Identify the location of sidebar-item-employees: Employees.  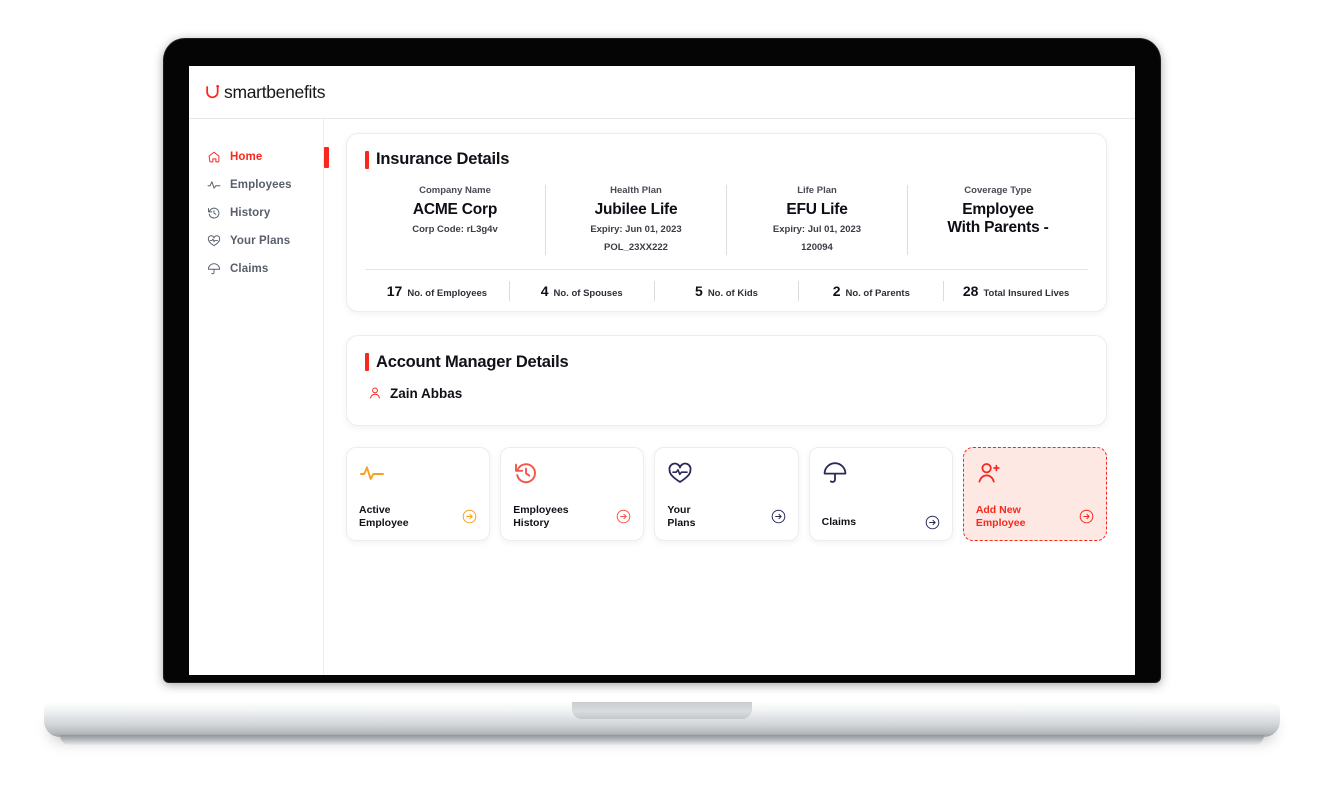
(256, 185).